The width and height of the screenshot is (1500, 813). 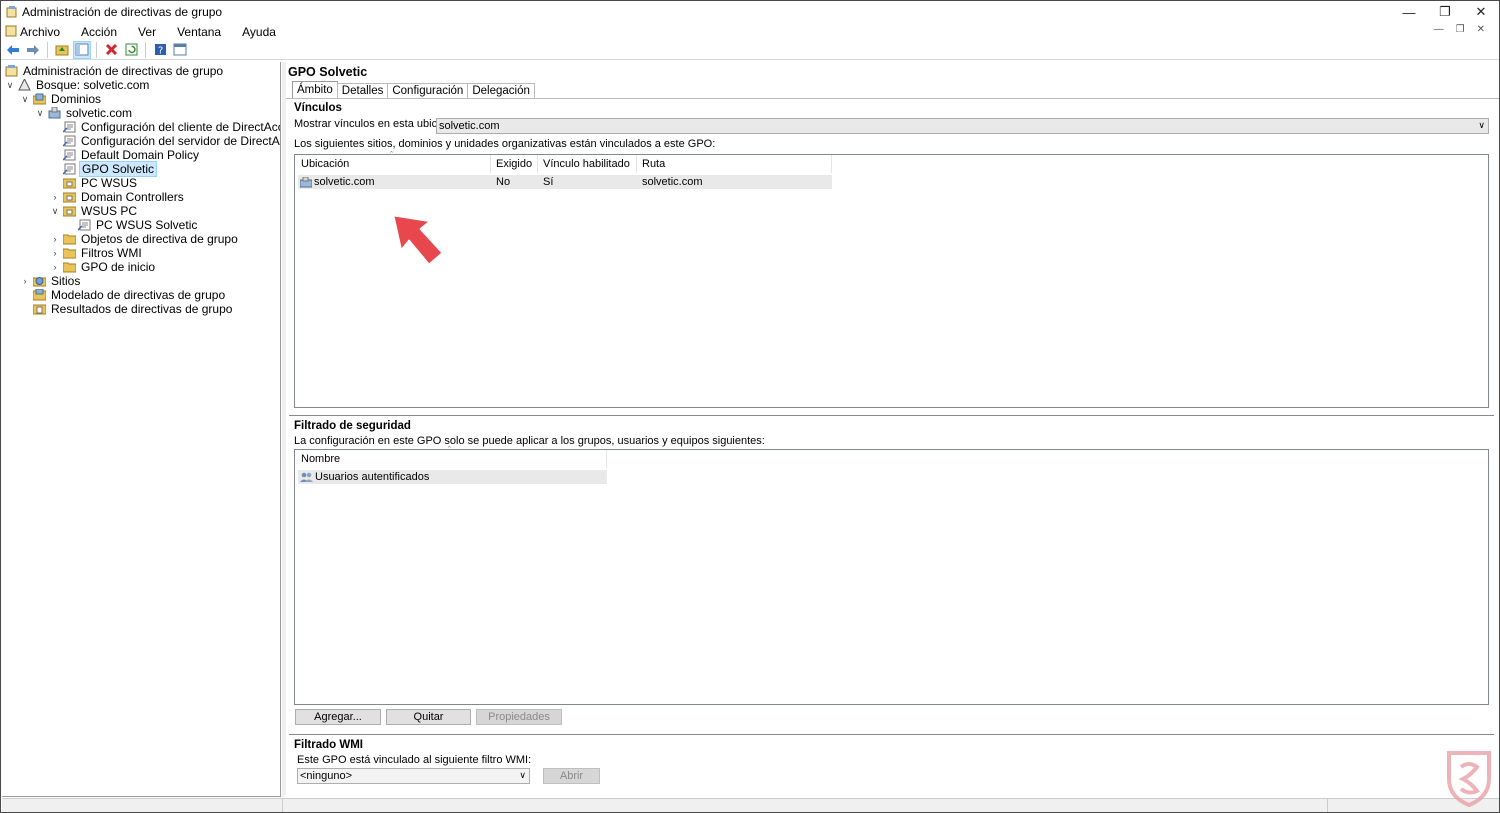 I want to click on menu-ver: Ver, so click(x=147, y=32).